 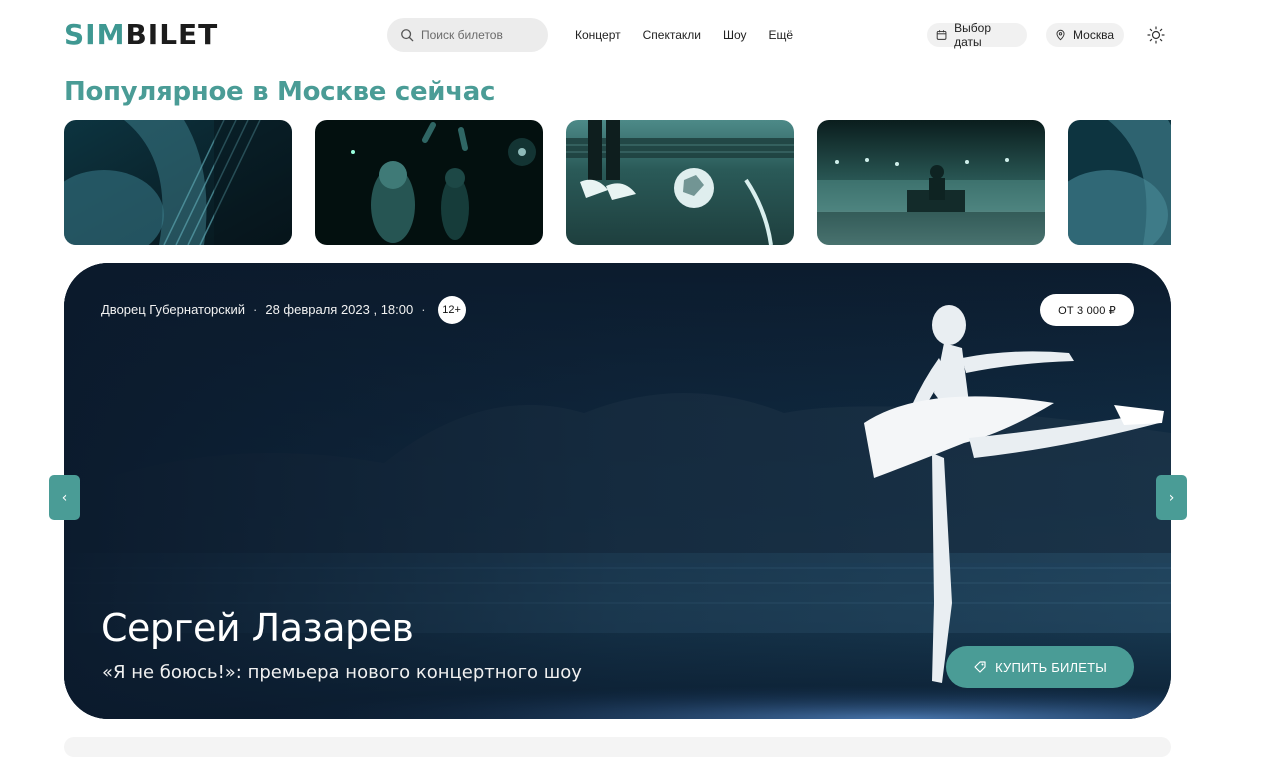 I want to click on chevron-left-icon: ‹, so click(x=64, y=497).